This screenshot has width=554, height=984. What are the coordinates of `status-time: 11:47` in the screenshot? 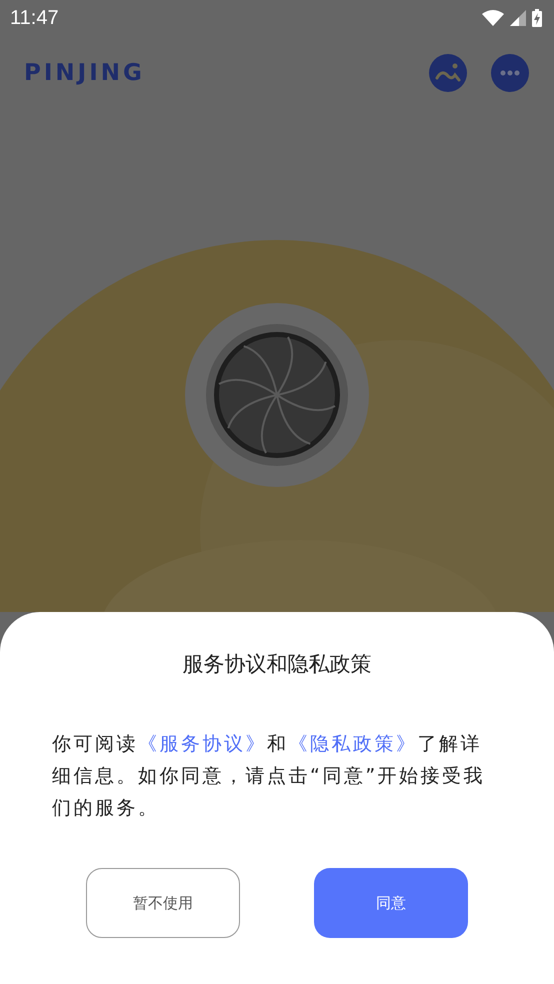 It's located at (34, 18).